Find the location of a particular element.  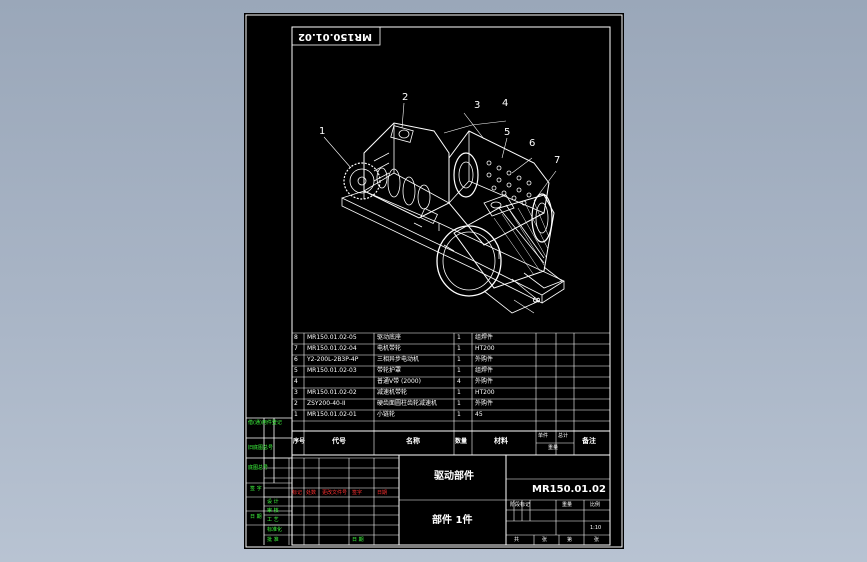

bom-row-no: 8 is located at coordinates (296, 337).